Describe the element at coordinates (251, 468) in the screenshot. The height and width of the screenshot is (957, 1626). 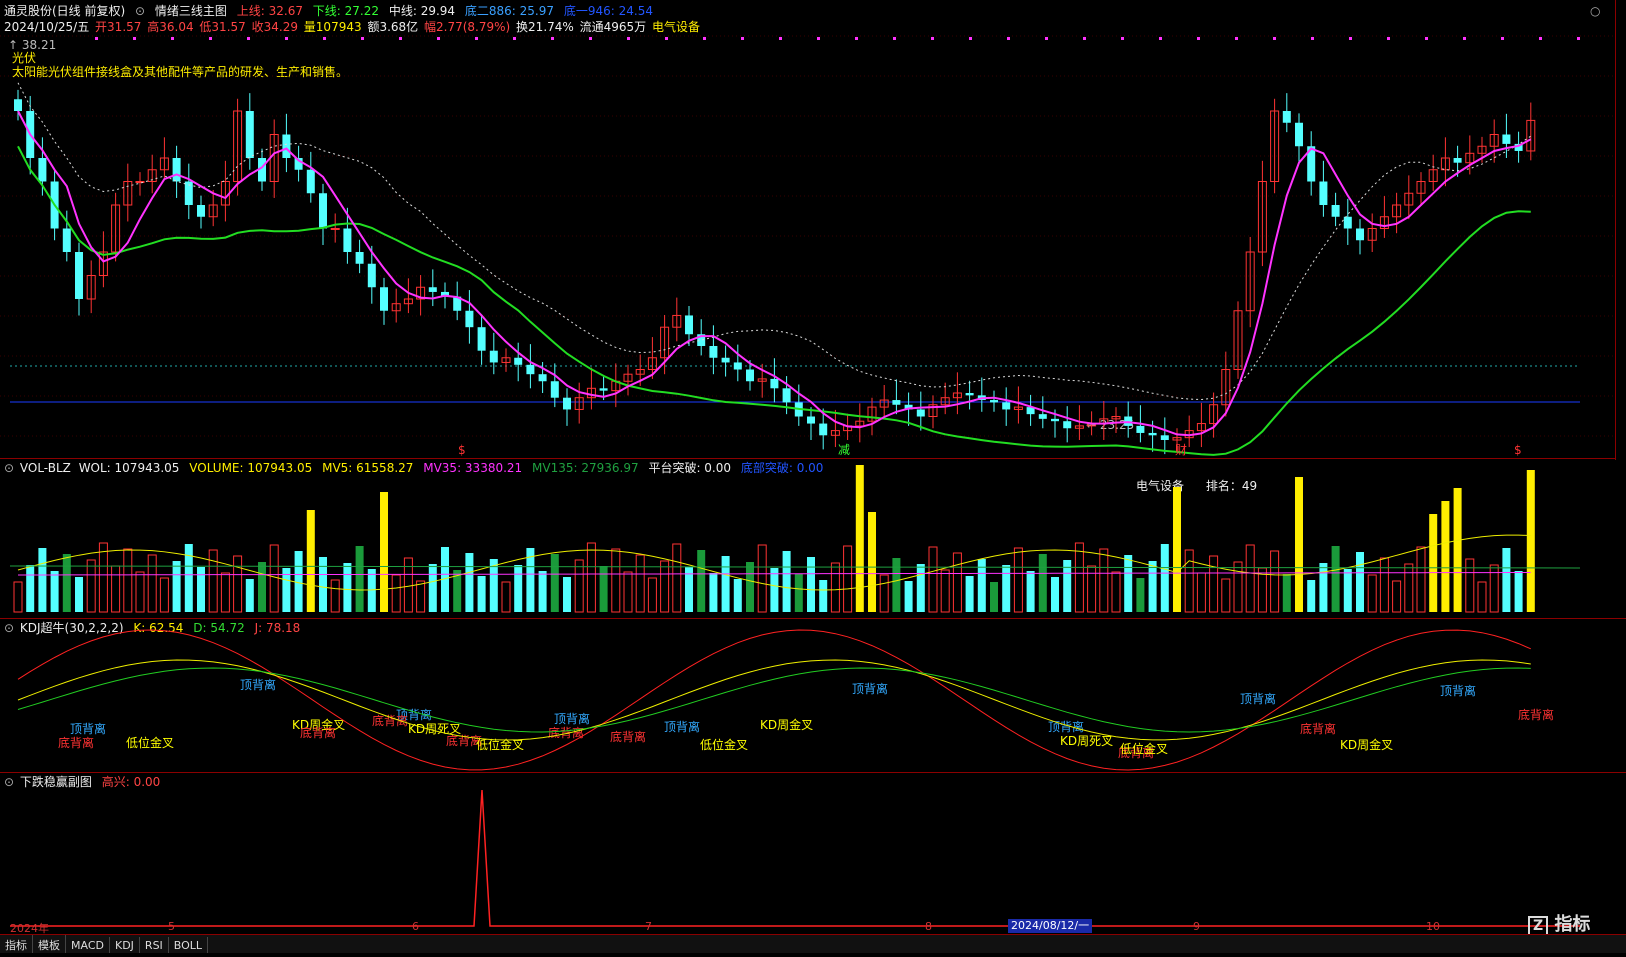
I see `volume-value-label: VOLUME: 107943.05` at that location.